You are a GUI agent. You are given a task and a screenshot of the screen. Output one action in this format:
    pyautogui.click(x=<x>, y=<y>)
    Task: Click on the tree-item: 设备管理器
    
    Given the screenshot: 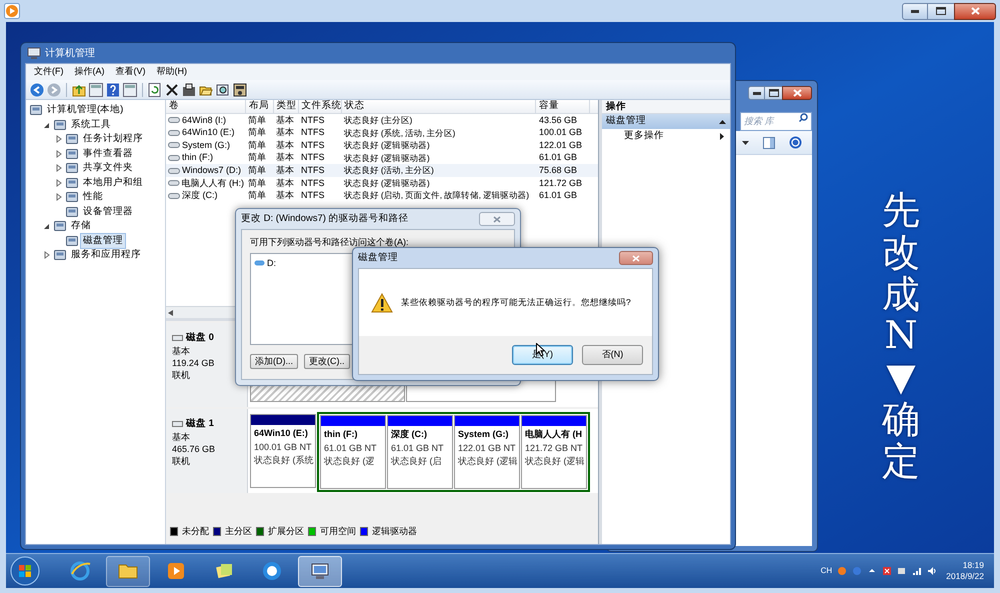 What is the action you would take?
    pyautogui.click(x=108, y=212)
    